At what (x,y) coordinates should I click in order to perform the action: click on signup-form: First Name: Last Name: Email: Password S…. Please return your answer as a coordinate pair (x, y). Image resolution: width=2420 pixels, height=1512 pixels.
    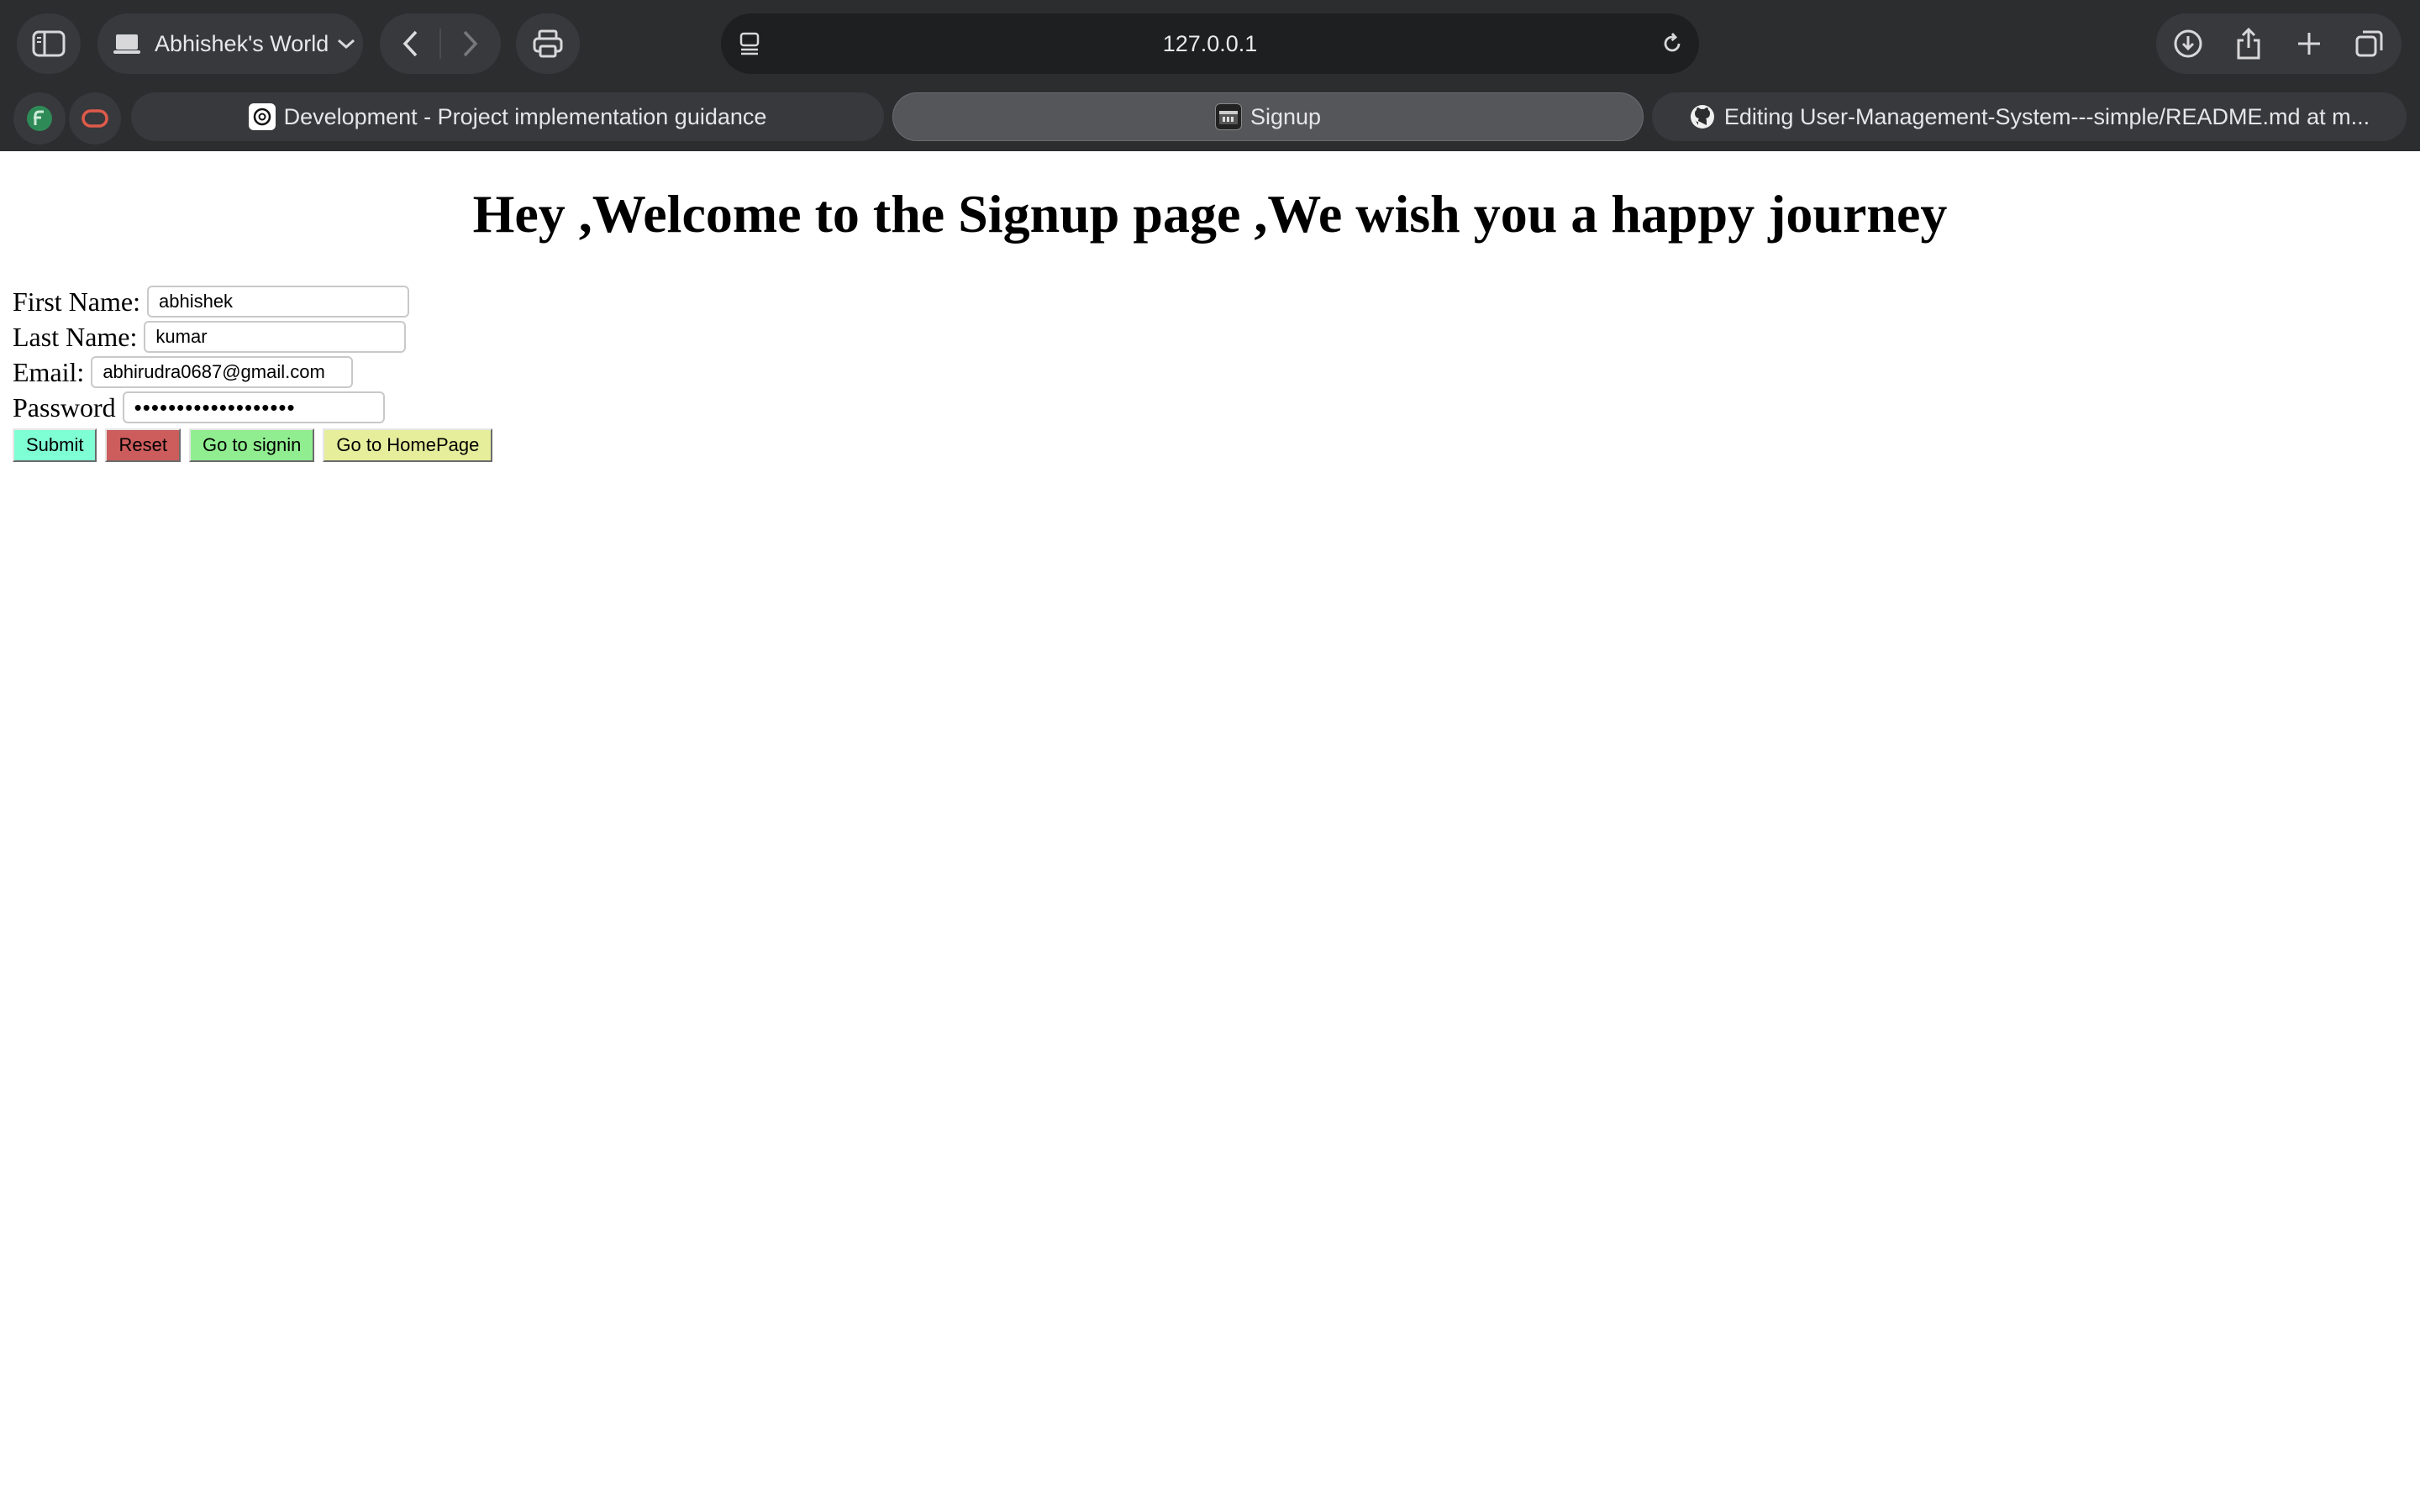
    Looking at the image, I should click on (257, 373).